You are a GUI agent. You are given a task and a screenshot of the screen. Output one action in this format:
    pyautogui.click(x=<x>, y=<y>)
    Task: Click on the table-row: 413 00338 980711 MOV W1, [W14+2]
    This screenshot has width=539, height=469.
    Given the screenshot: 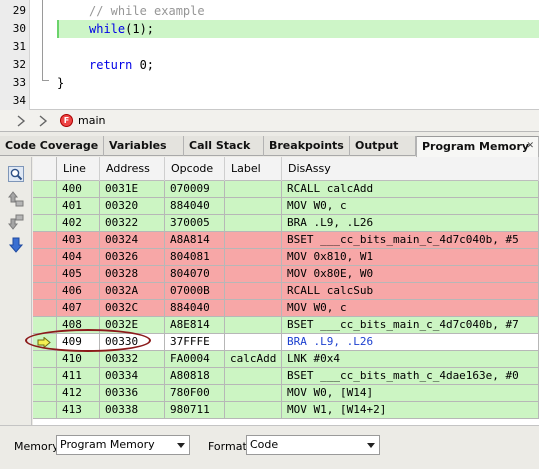 What is the action you would take?
    pyautogui.click(x=286, y=410)
    